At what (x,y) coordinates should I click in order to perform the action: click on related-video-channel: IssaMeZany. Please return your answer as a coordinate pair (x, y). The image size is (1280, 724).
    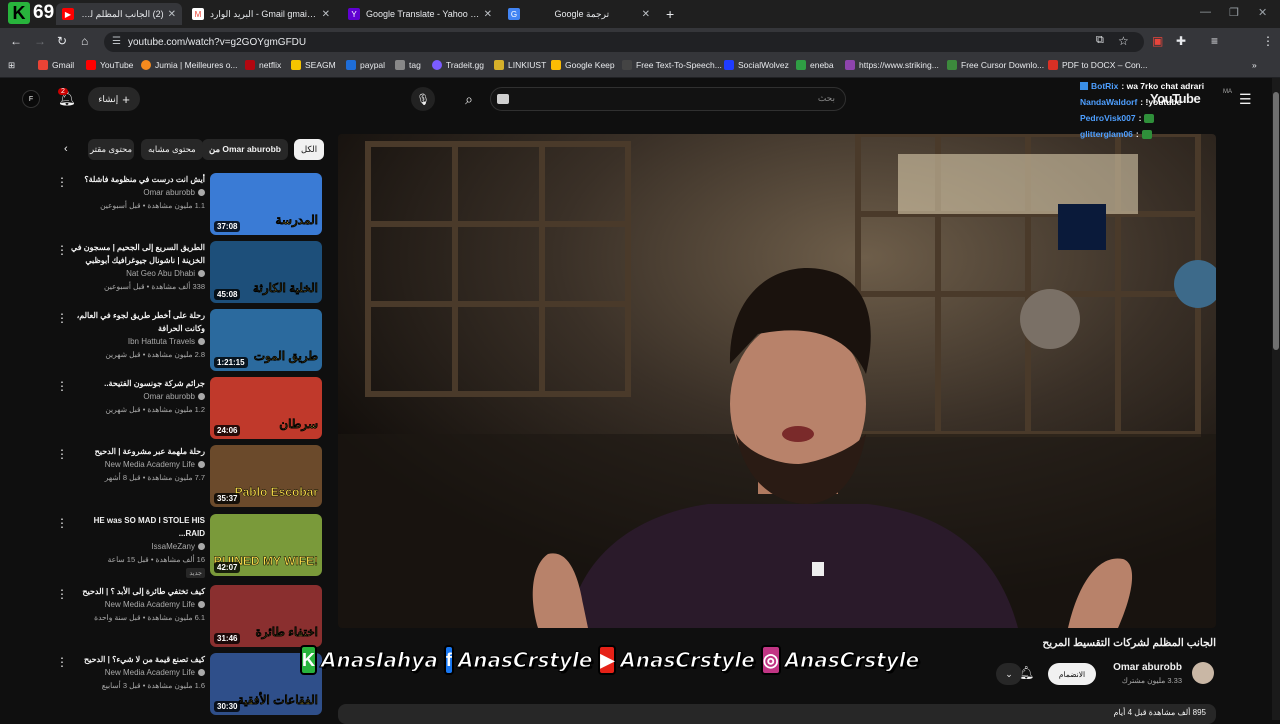
    Looking at the image, I should click on (137, 546).